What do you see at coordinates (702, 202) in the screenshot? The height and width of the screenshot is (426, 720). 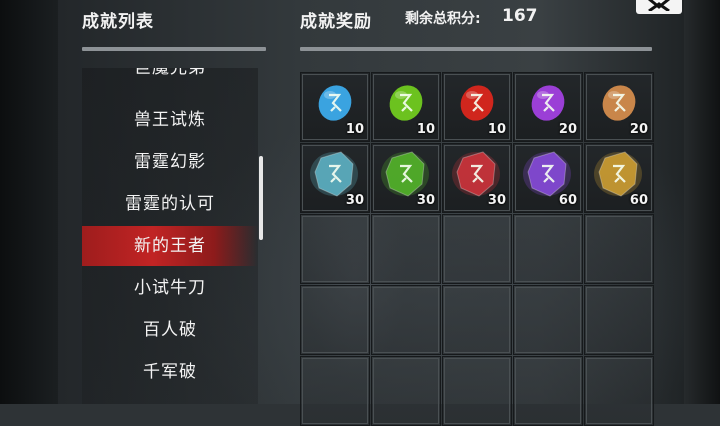 I see `right-edge-shadow` at bounding box center [702, 202].